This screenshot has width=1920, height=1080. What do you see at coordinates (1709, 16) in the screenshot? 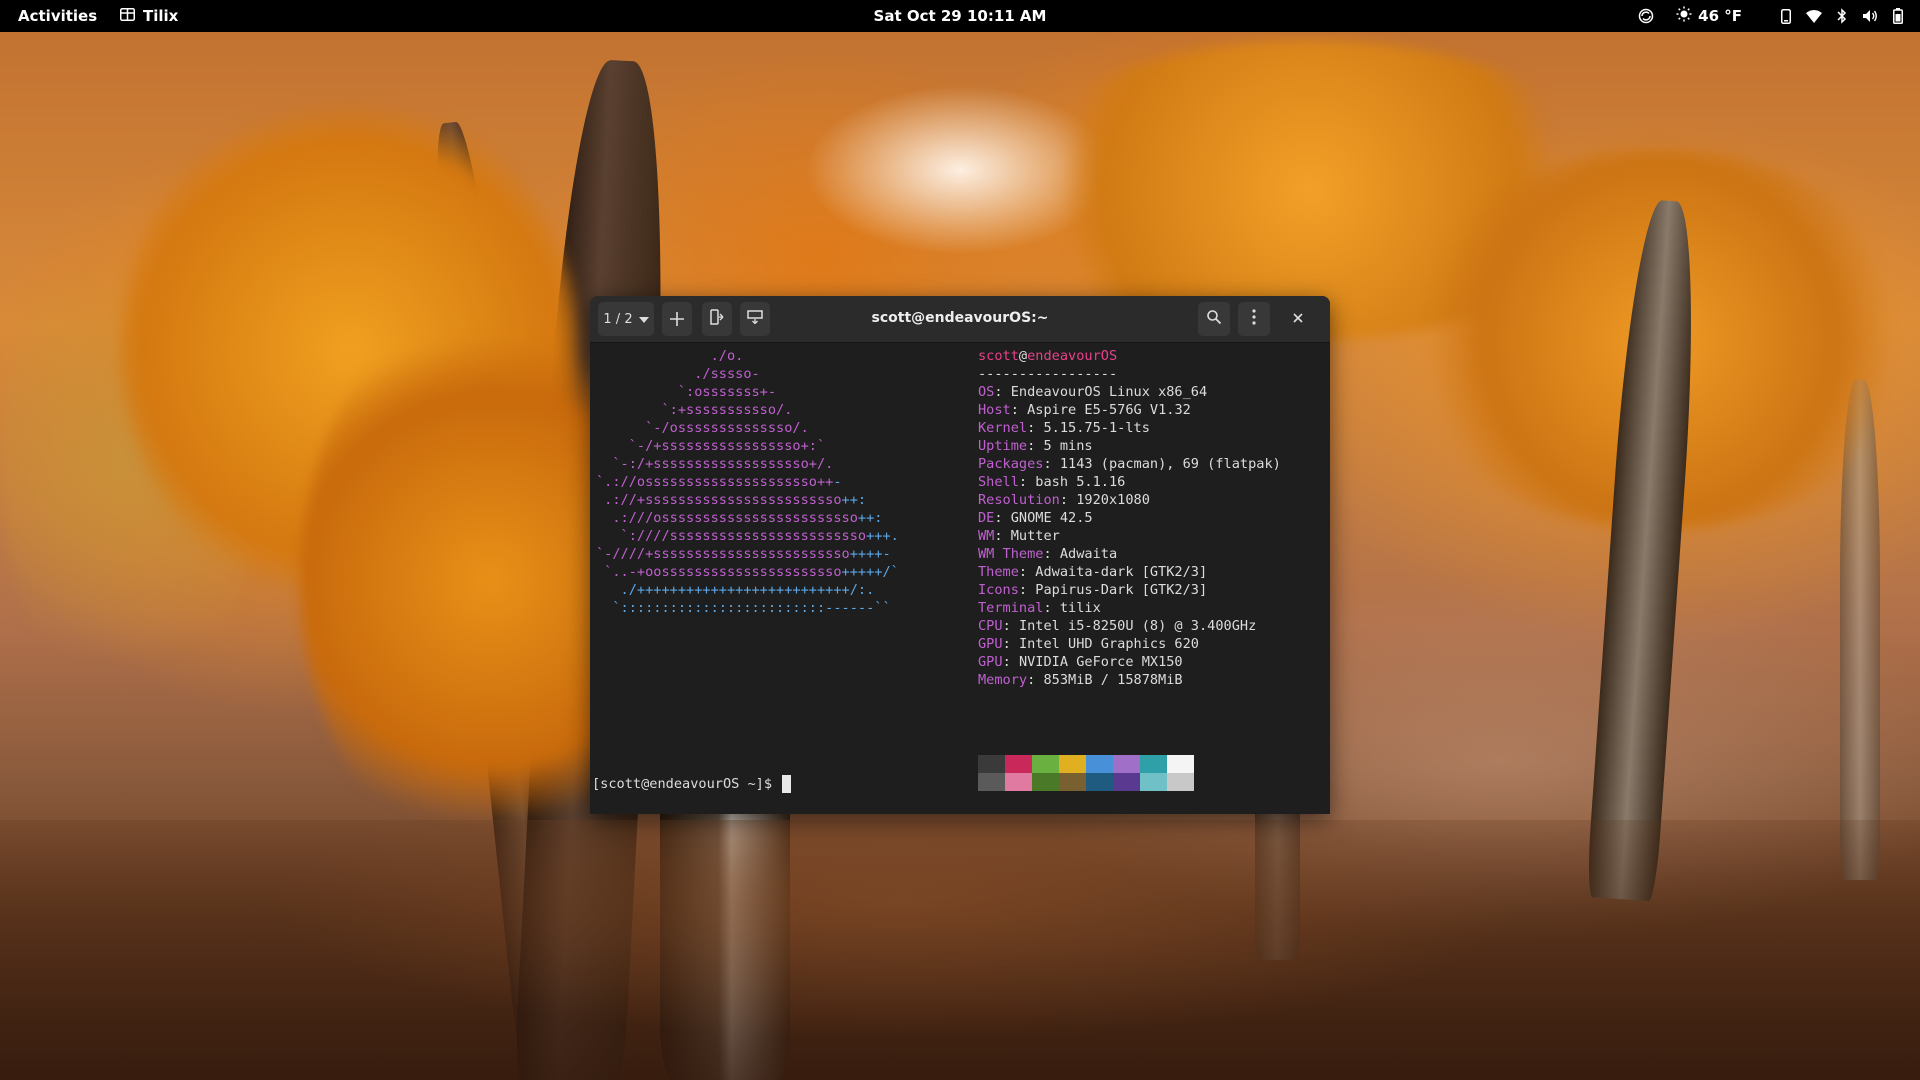
I see `weather-indicator: 46 °F` at bounding box center [1709, 16].